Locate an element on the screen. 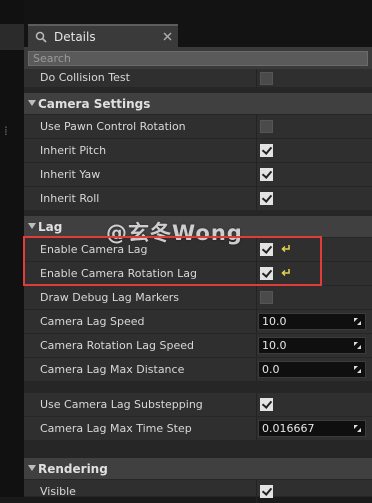 Image resolution: width=372 pixels, height=503 pixels. camera-lag-max-distance-input: 0.0 is located at coordinates (312, 369).